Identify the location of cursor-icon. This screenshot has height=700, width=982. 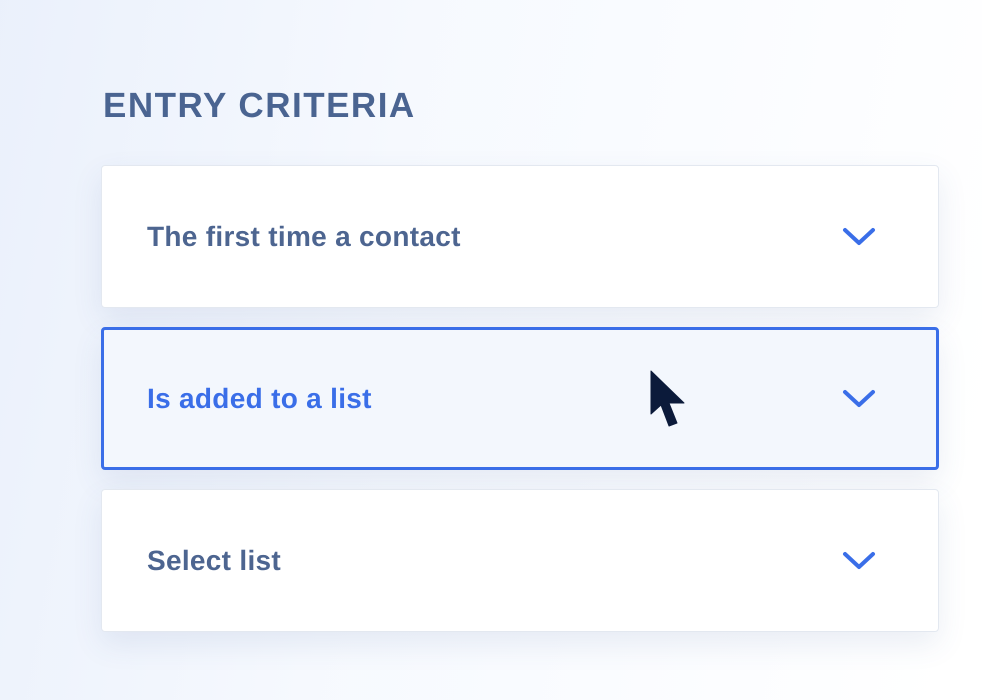
(668, 399).